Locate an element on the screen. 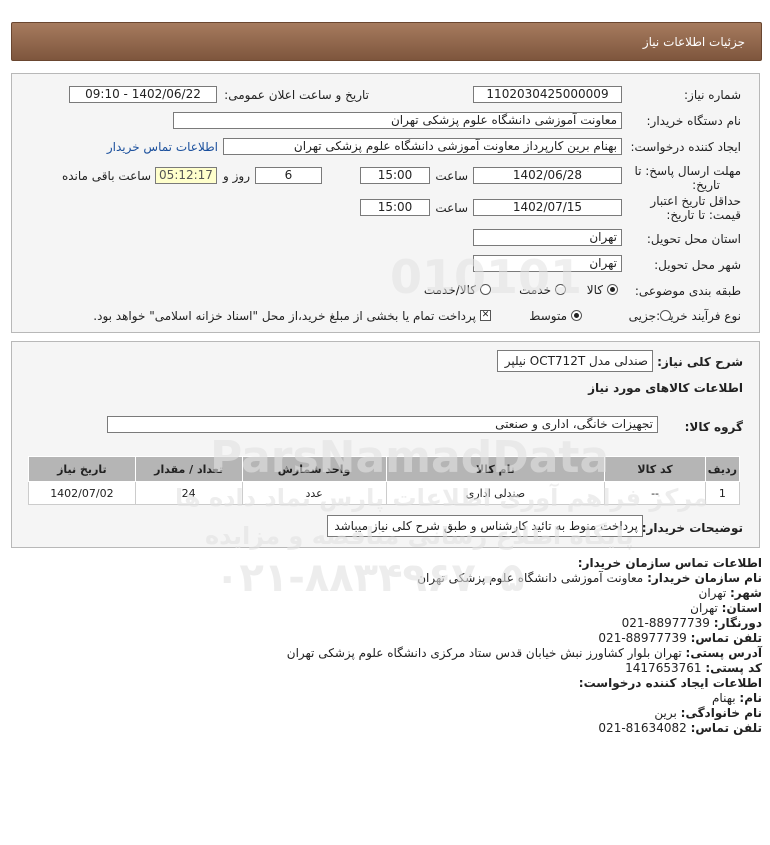 The width and height of the screenshot is (770, 845). need-number-field: 1102030425000009 is located at coordinates (547, 94).